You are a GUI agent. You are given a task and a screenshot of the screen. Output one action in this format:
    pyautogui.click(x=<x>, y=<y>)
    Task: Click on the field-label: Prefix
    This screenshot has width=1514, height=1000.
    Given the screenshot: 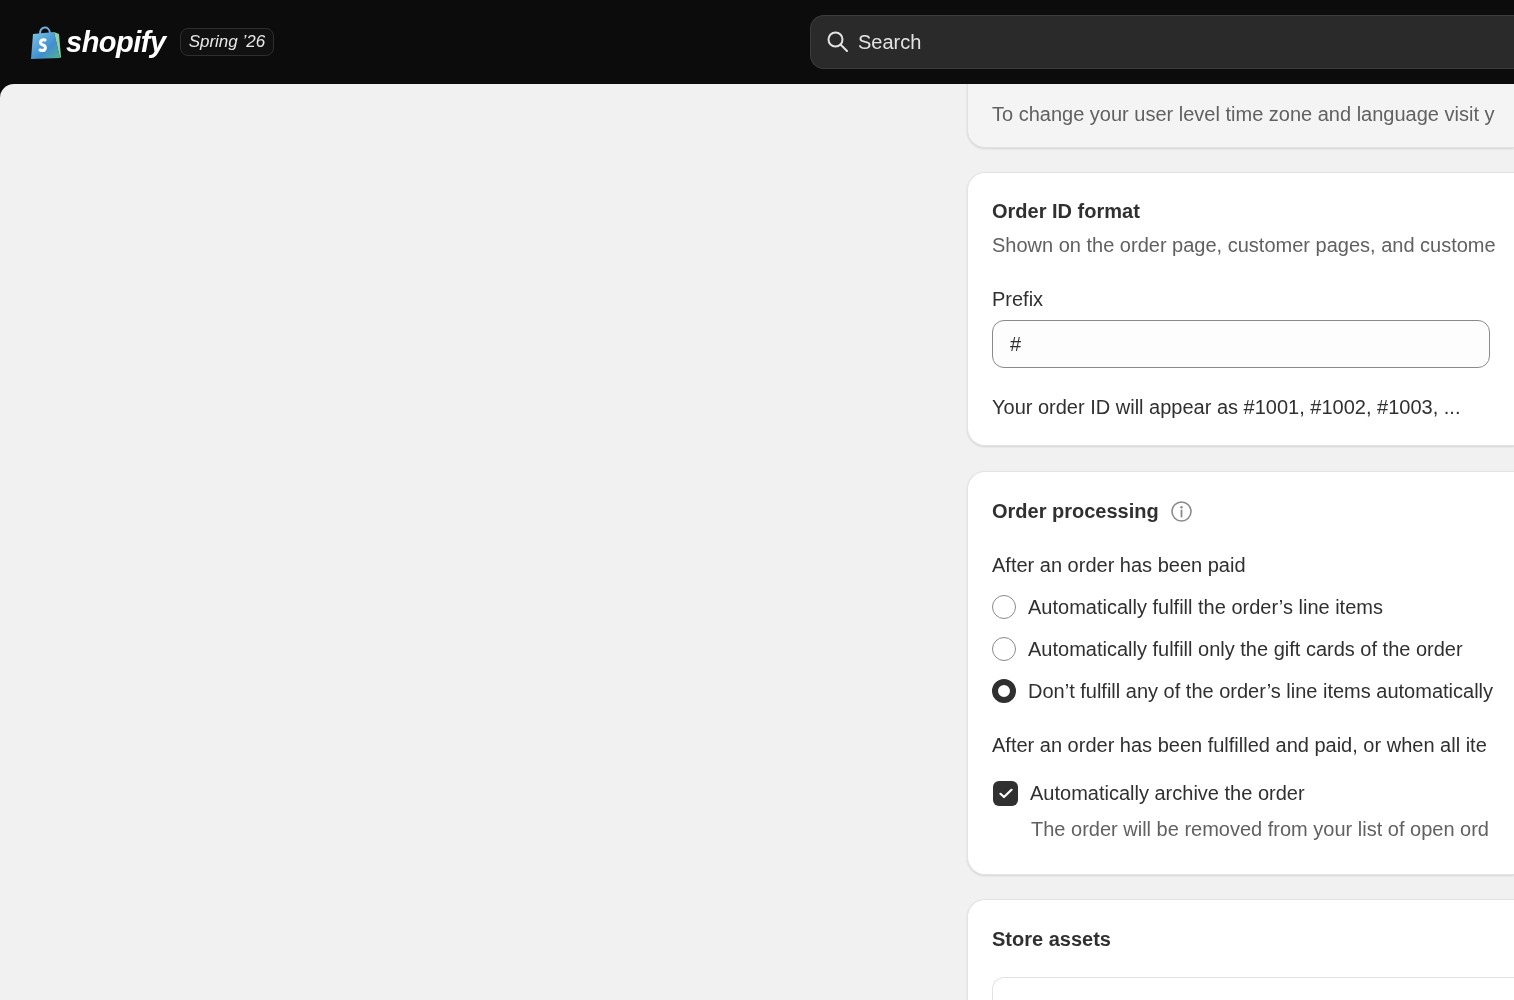 What is the action you would take?
    pyautogui.click(x=1018, y=299)
    